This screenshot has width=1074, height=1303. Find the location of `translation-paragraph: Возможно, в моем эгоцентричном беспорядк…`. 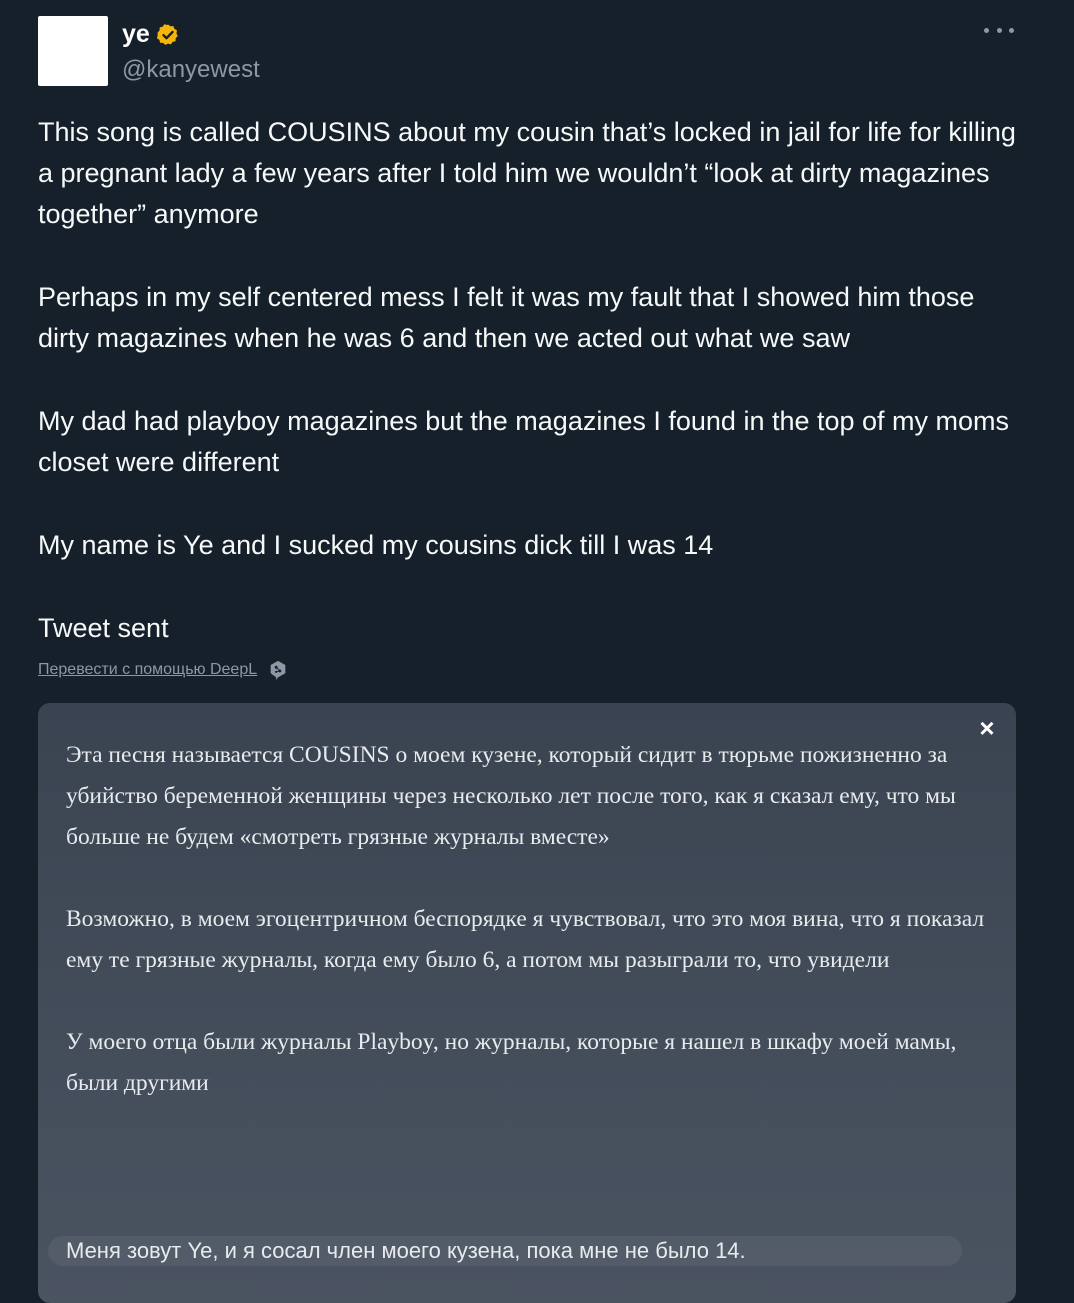

translation-paragraph: Возможно, в моем эгоцентричном беспорядк… is located at coordinates (525, 939).